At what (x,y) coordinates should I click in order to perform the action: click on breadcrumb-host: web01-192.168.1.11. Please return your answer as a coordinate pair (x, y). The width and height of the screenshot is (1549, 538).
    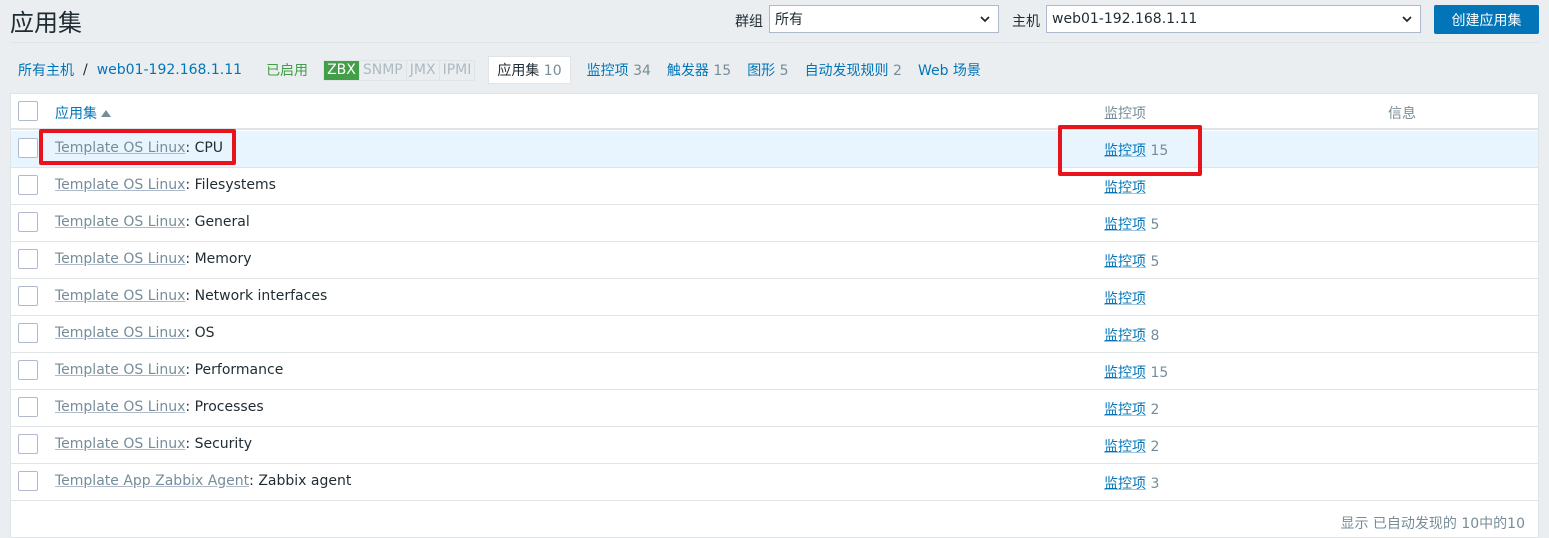
    Looking at the image, I should click on (169, 70).